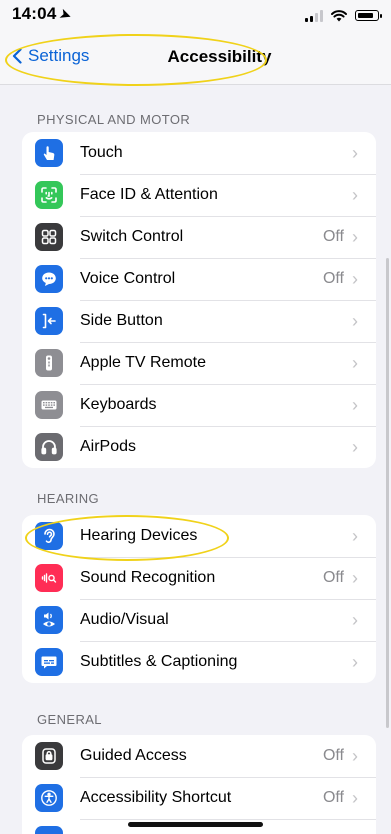  I want to click on row-side-button: Side Button ›, so click(199, 321).